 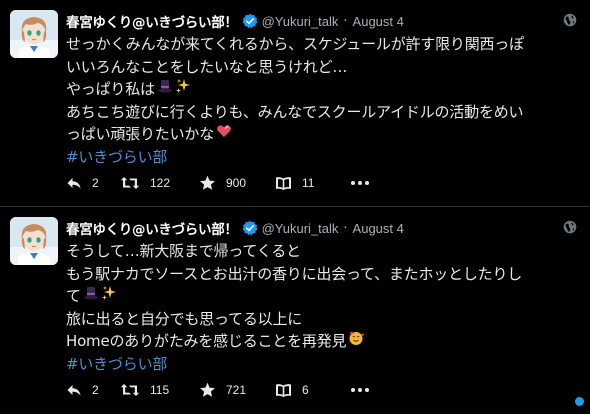 I want to click on bookmark-button: 11, so click(x=306, y=183).